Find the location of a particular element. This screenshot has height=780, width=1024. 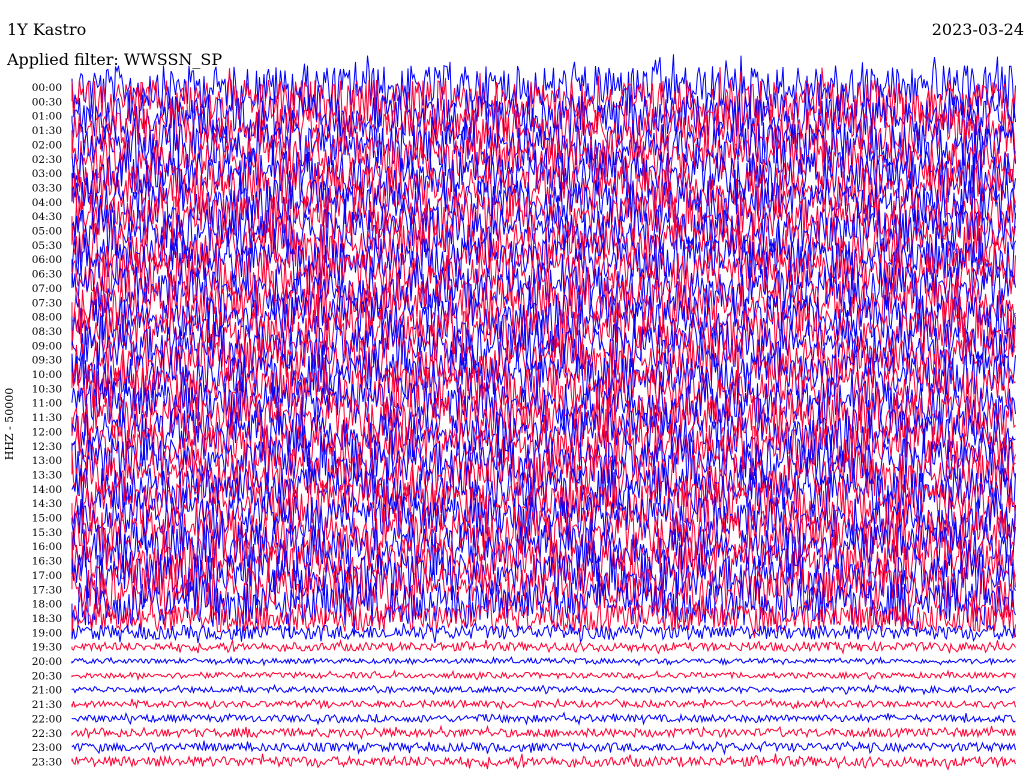

time-tick-label: 09:00 is located at coordinates (47, 346).